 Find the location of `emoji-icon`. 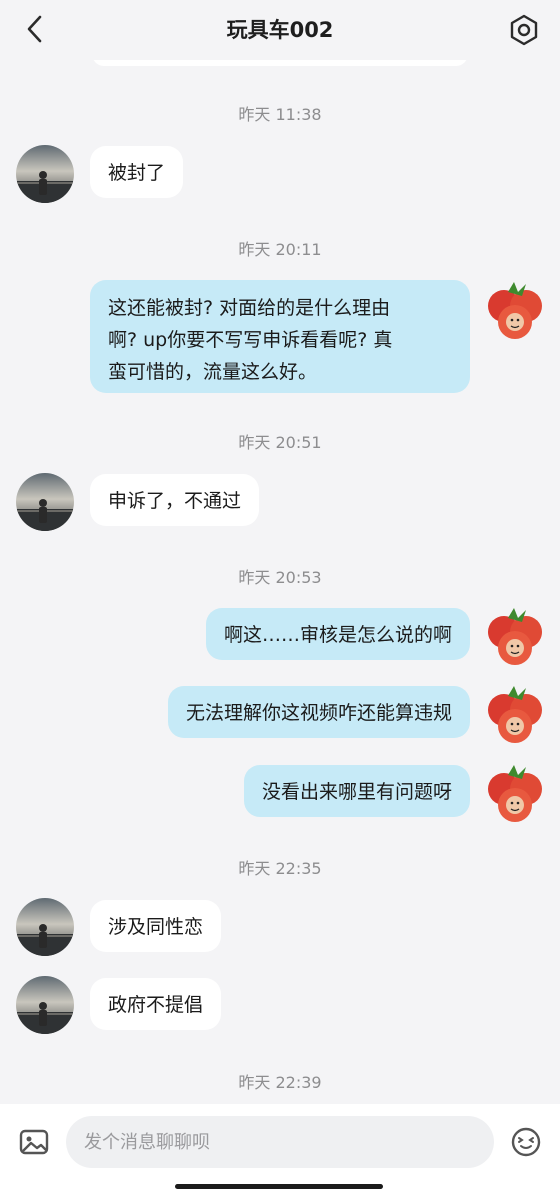

emoji-icon is located at coordinates (526, 1142).